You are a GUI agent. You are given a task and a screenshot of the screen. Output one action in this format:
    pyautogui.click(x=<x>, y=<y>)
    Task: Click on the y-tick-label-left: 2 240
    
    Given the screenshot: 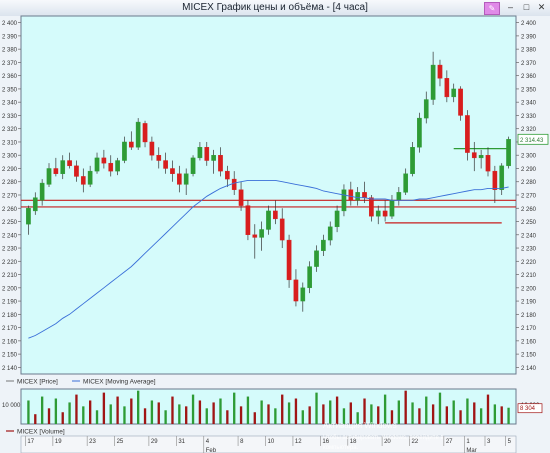 What is the action you would take?
    pyautogui.click(x=10, y=236)
    